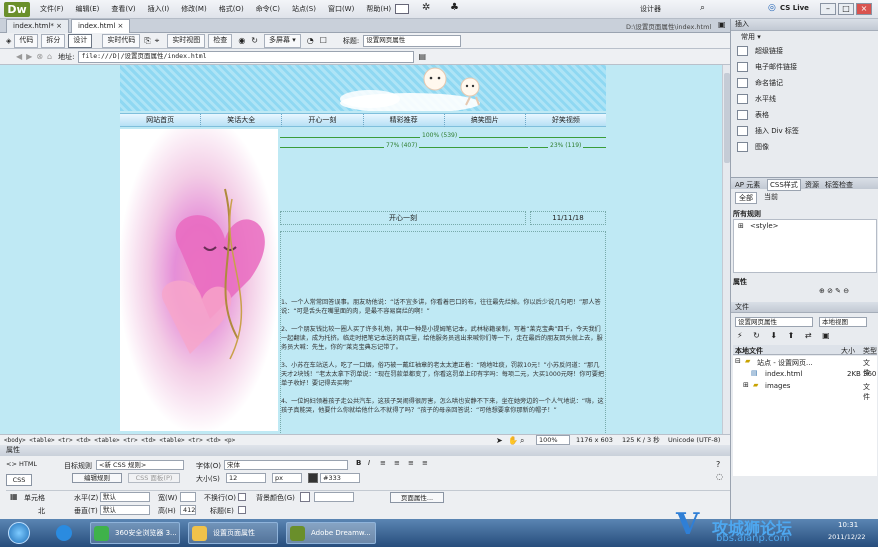 The image size is (878, 547). I want to click on rule-style: <style>, so click(764, 226).